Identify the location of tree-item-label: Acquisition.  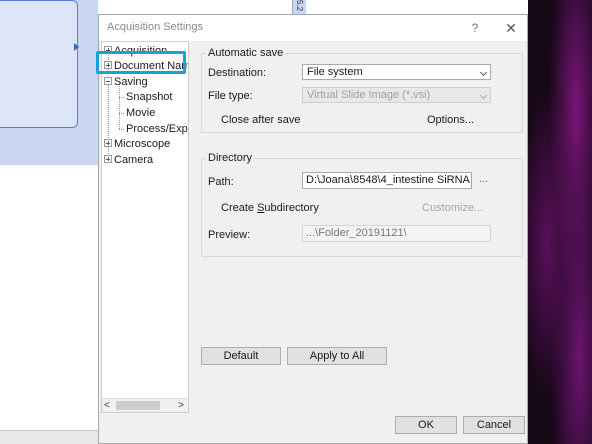
(141, 51).